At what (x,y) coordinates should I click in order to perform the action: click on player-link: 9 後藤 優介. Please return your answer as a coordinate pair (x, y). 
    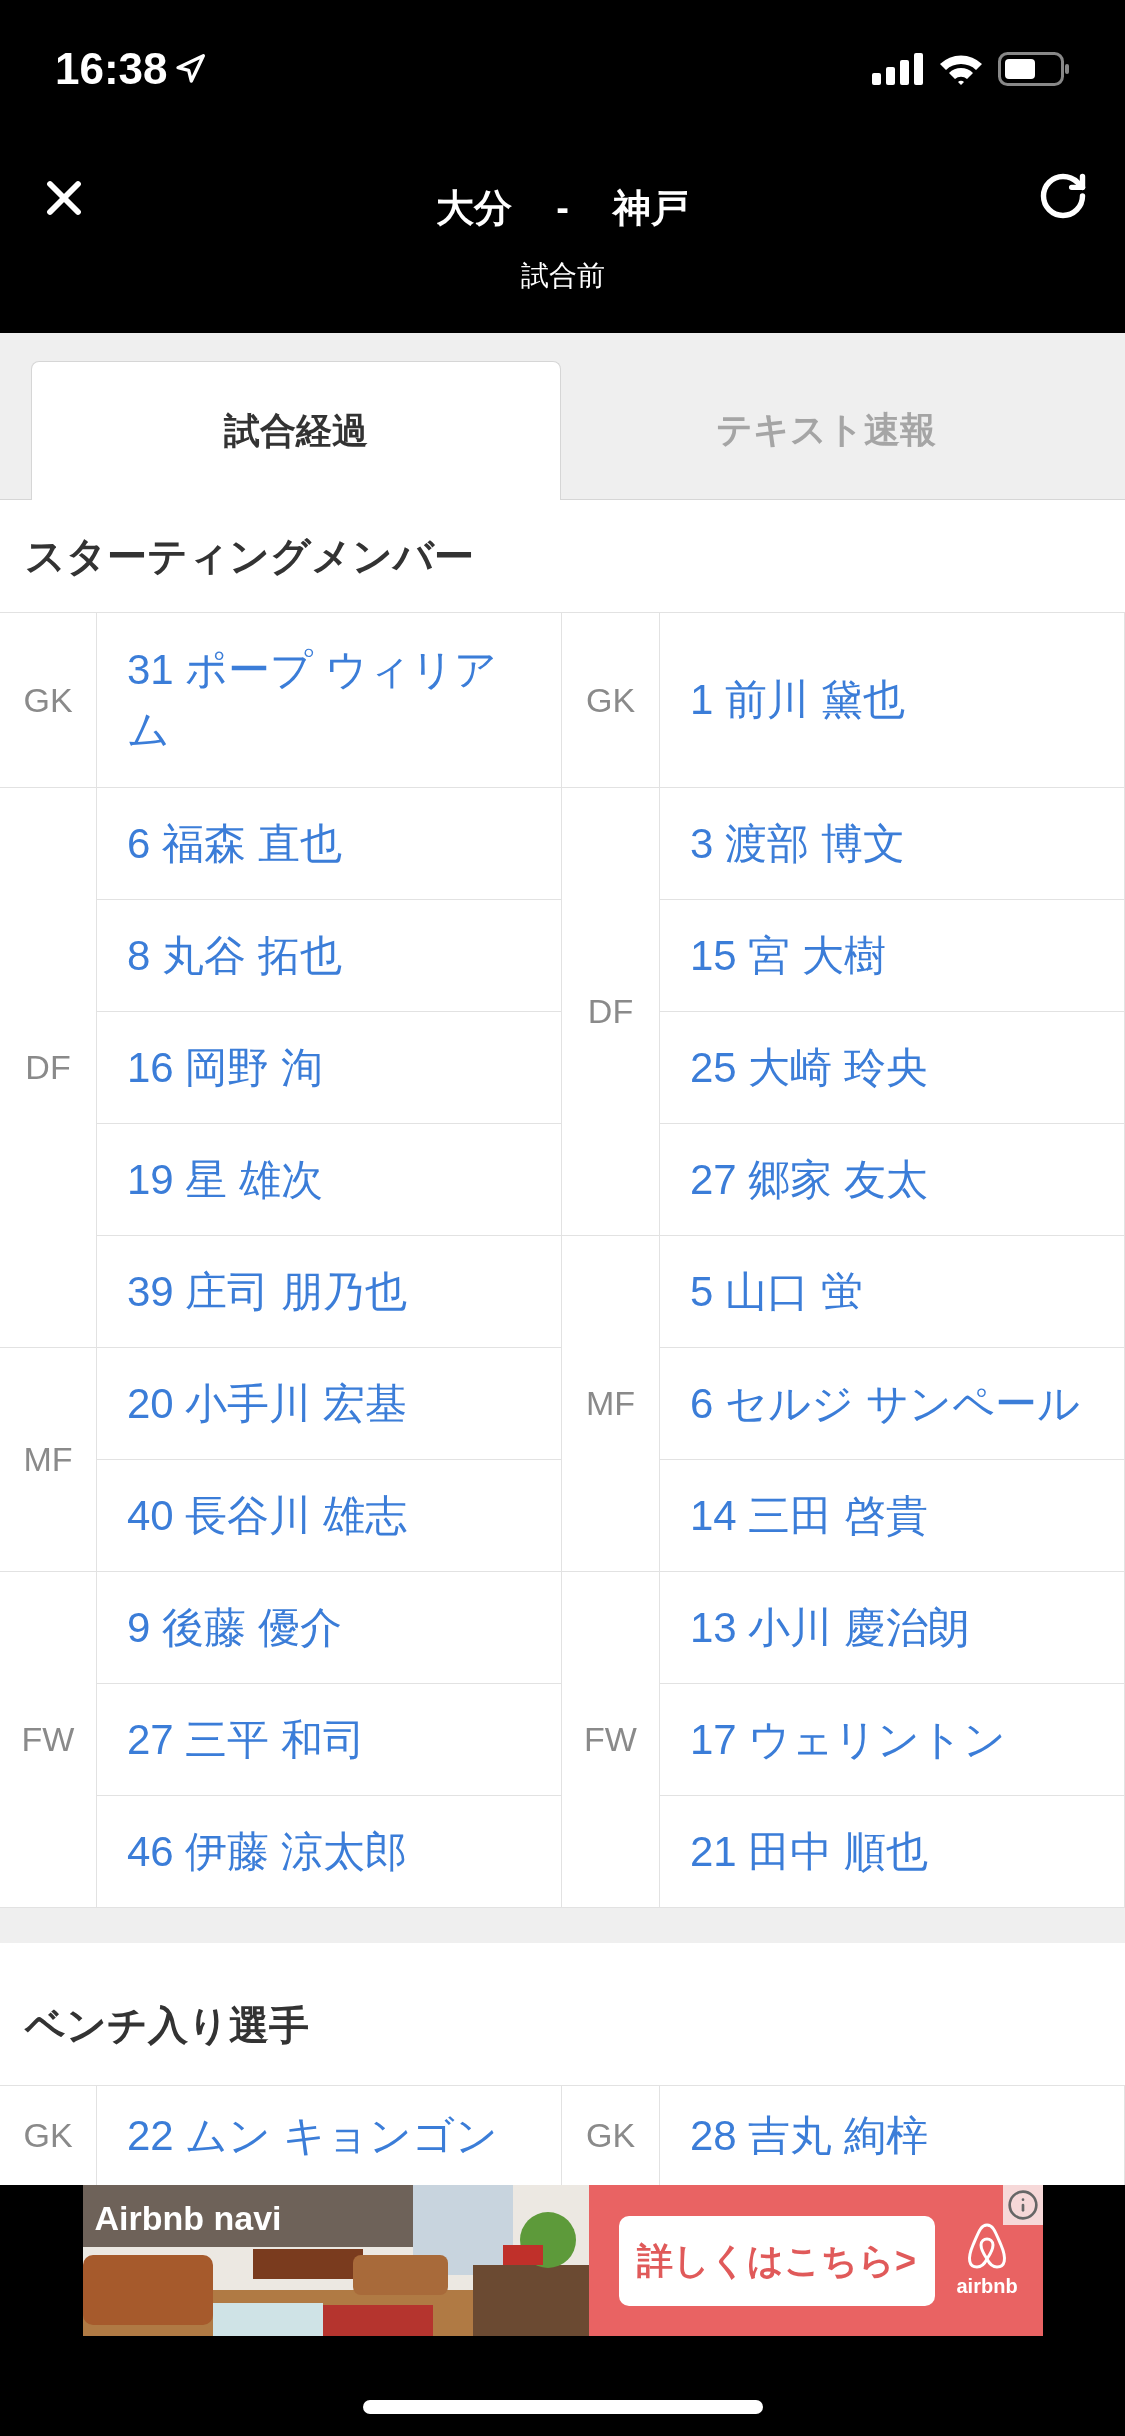
    Looking at the image, I should click on (234, 1627).